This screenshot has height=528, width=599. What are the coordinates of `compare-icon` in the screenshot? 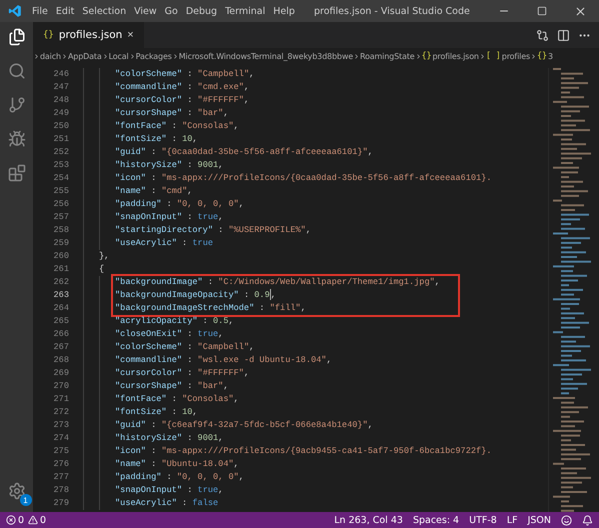 It's located at (542, 35).